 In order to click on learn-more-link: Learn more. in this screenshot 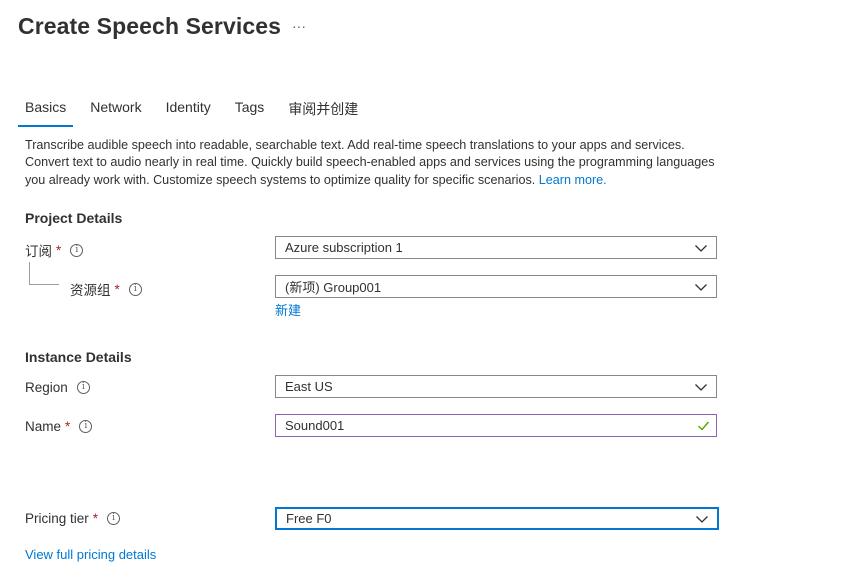, I will do `click(573, 180)`.